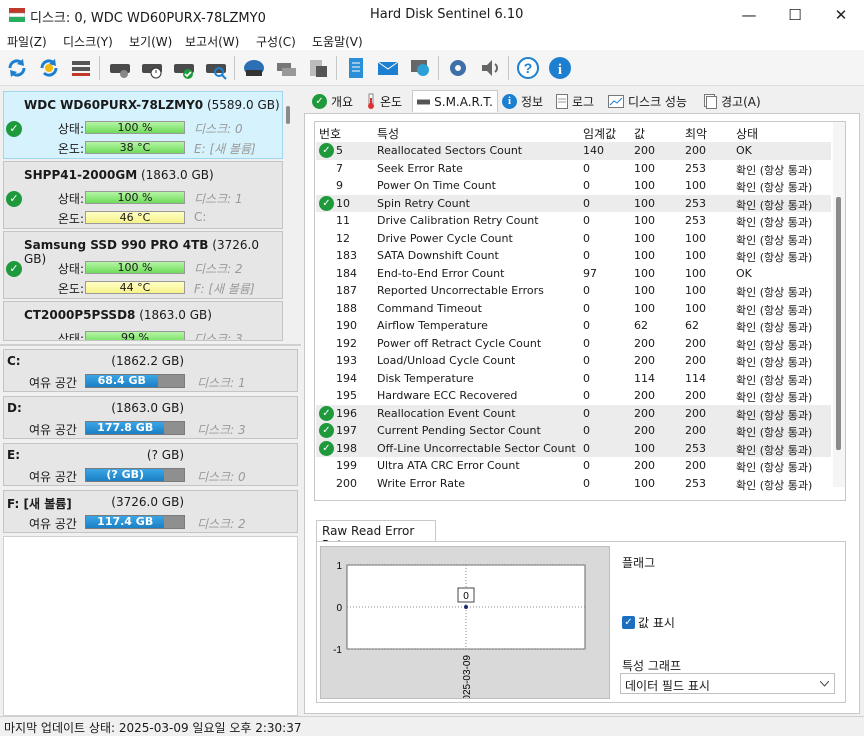 This screenshot has height=736, width=864. I want to click on table-row: 183 SATA Downshift Count 0 100 100 확인 (항상 통과), so click(573, 256).